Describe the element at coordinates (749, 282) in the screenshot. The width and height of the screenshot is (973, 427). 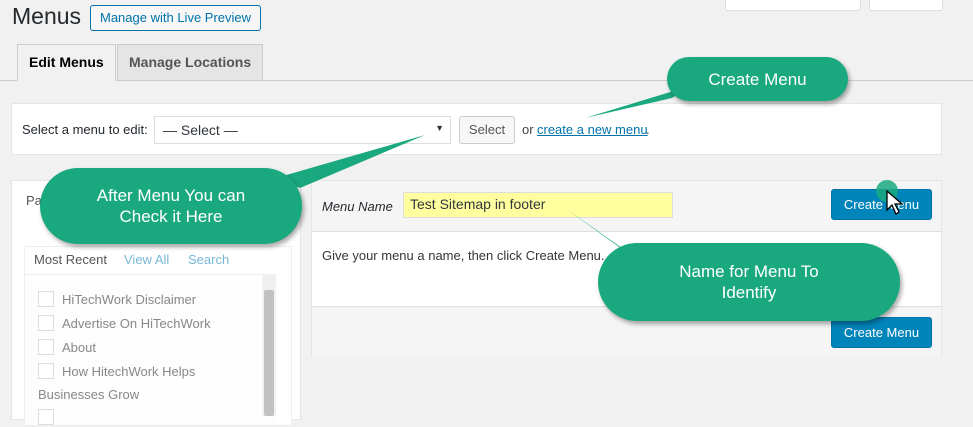
I see `menu-name-callout: Name for Menu To Identify` at that location.